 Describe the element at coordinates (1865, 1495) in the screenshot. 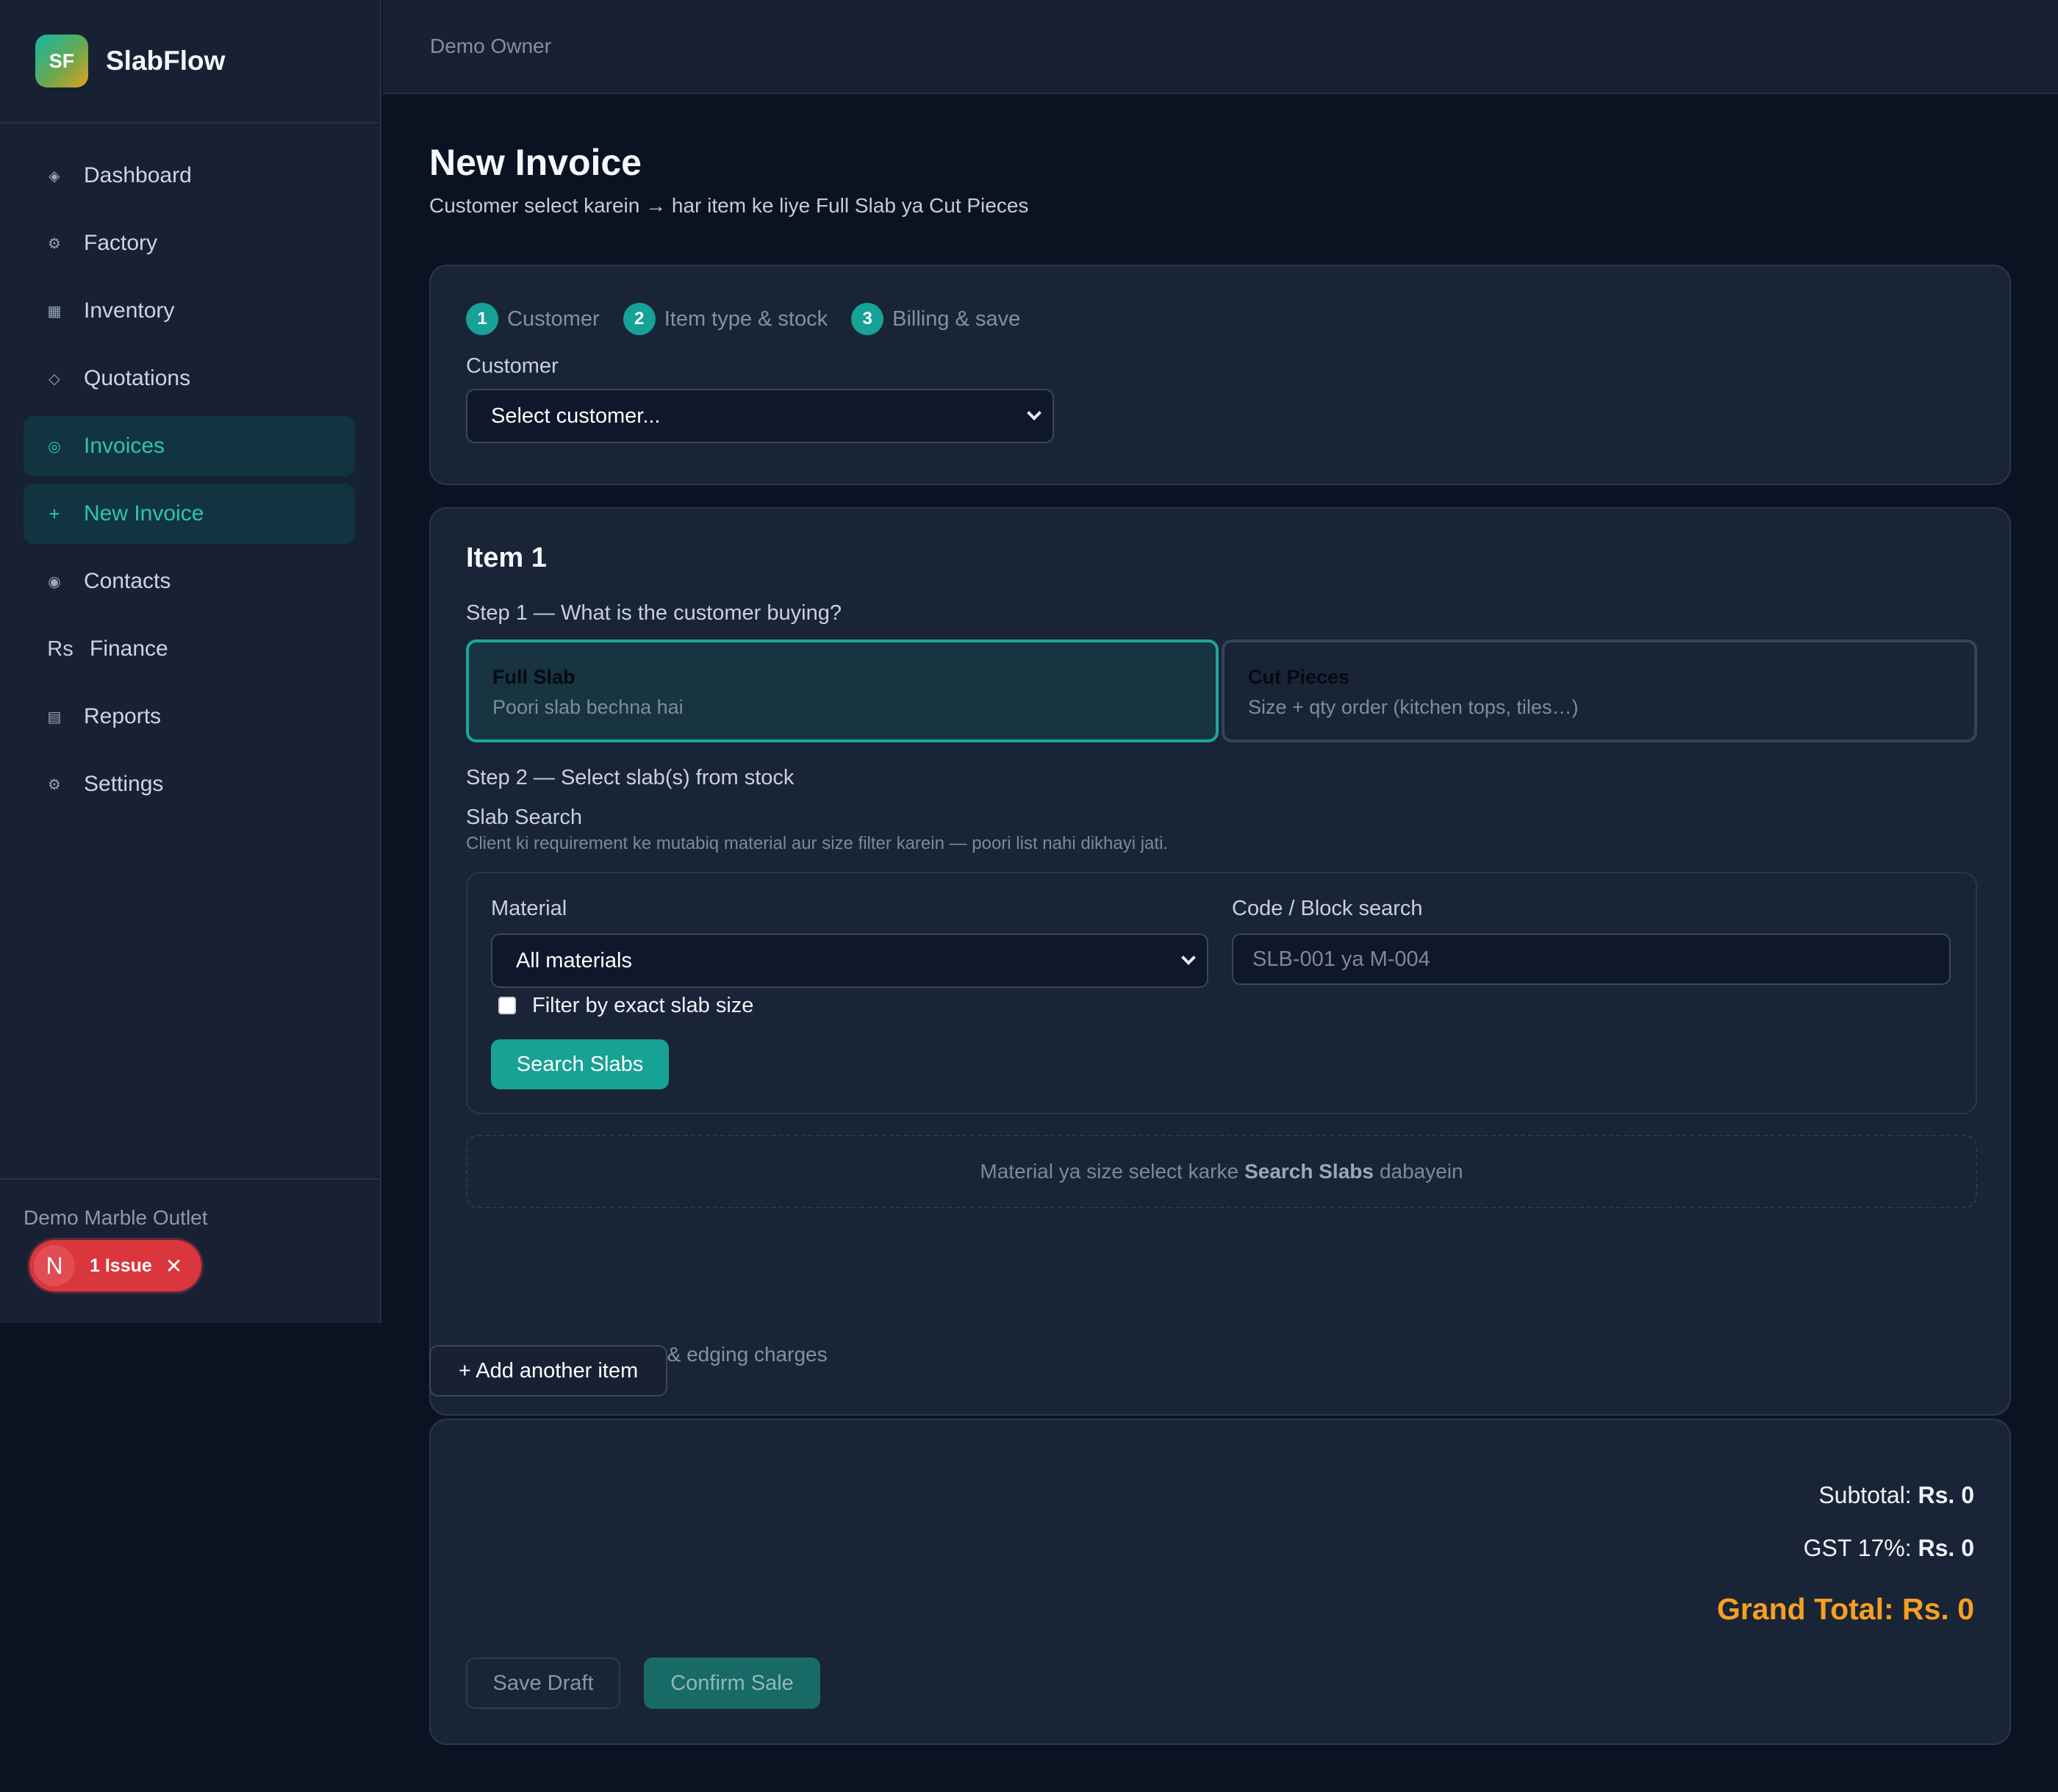

I see `subtotal-label: Subtotal:` at that location.